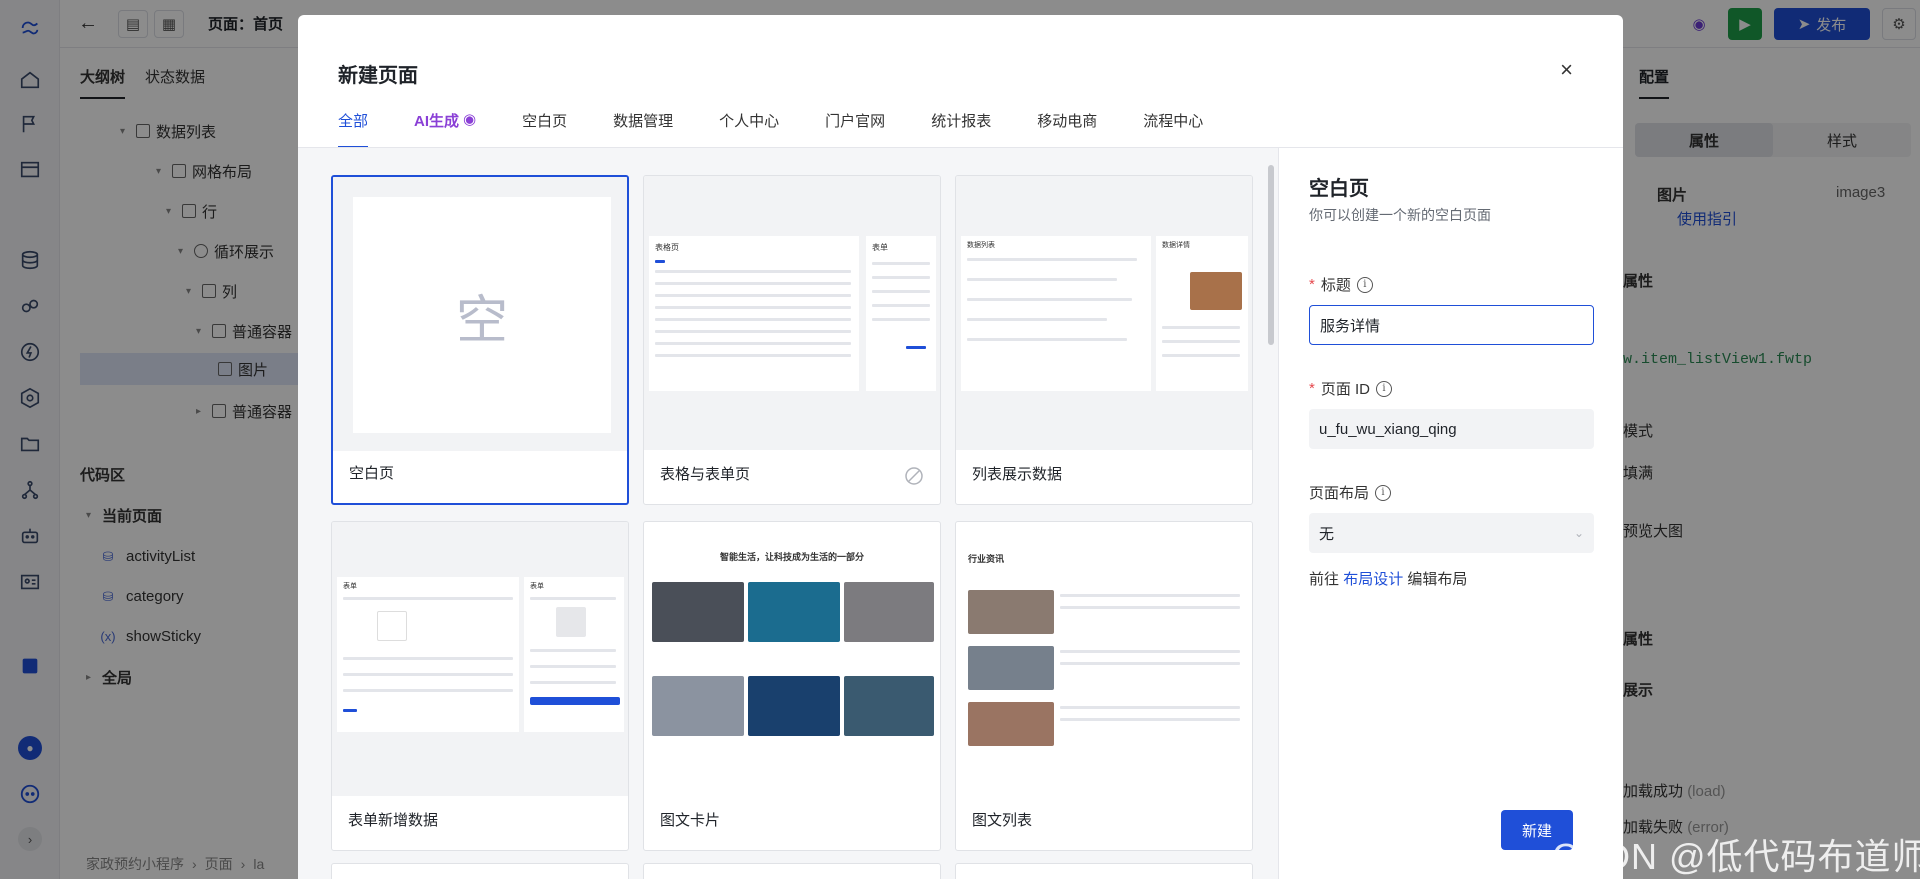 The width and height of the screenshot is (1920, 880). Describe the element at coordinates (914, 476) in the screenshot. I see `hidden-eye-icon` at that location.